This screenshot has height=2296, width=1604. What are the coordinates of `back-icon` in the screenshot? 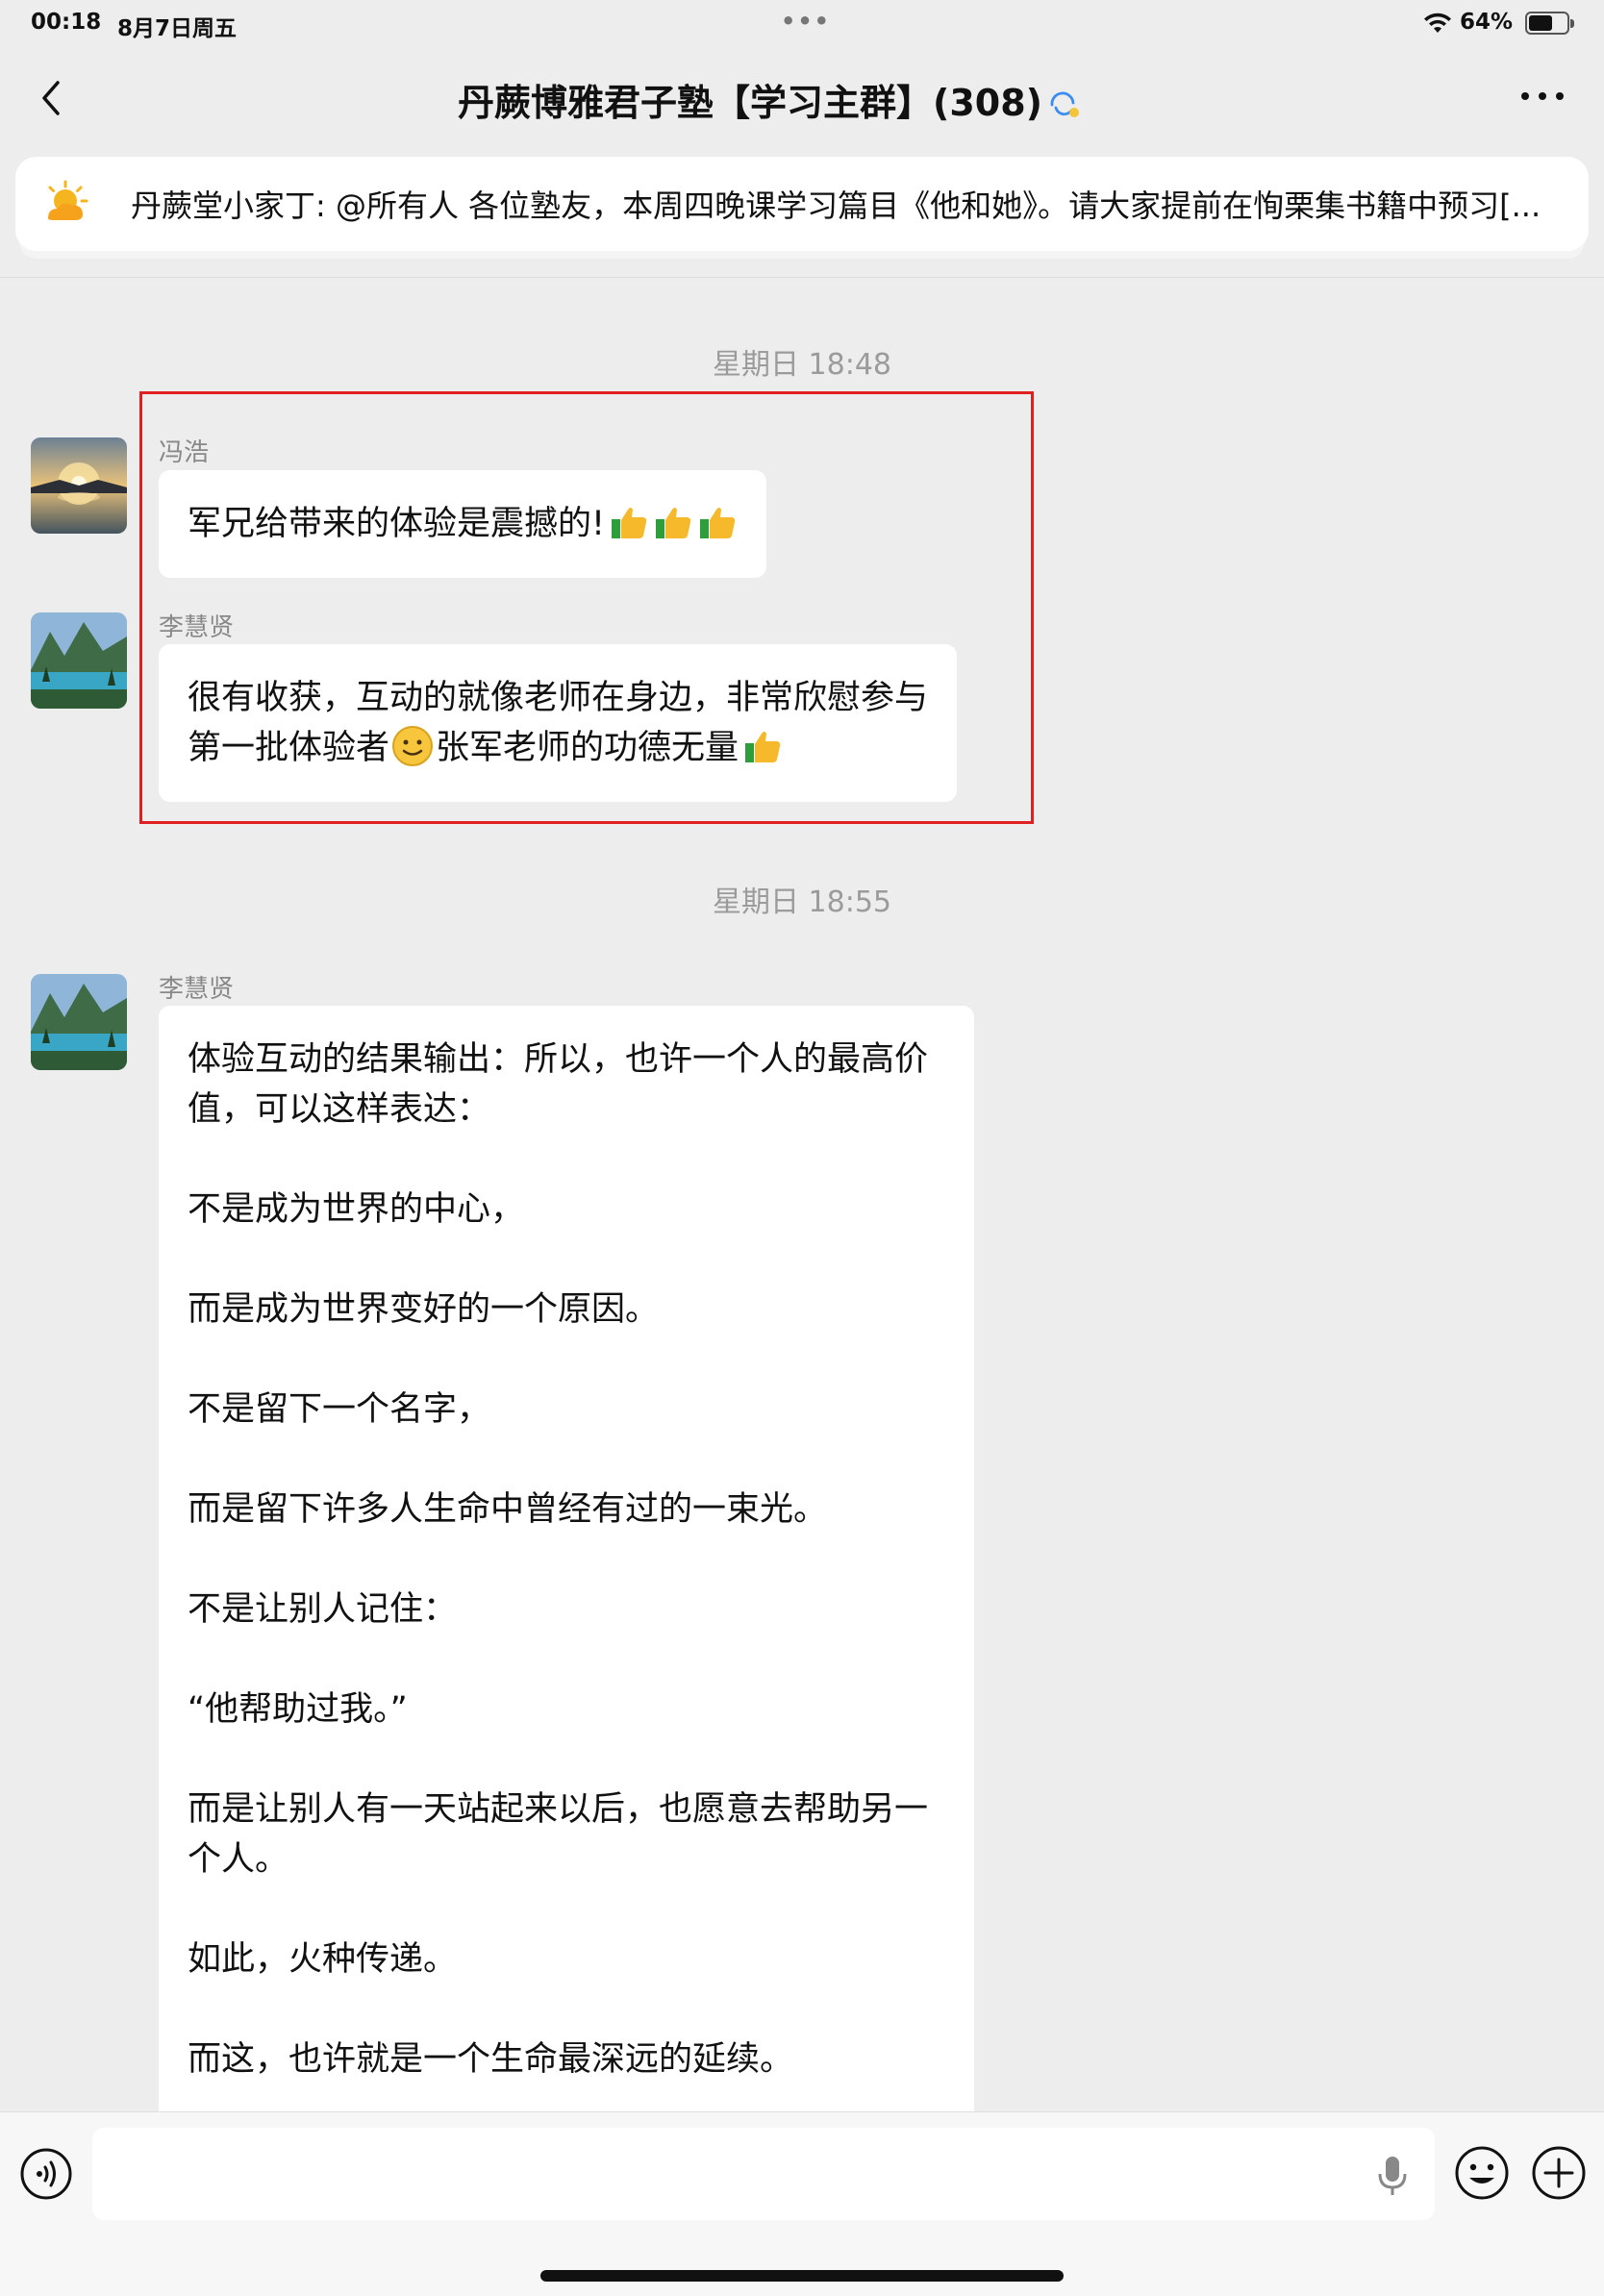 It's located at (51, 98).